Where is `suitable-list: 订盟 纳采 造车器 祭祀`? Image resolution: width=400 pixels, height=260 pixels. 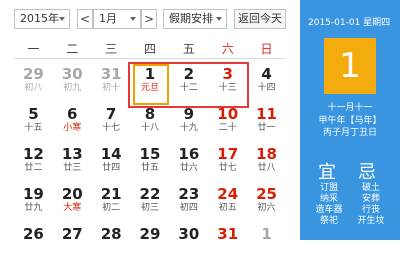
suitable-list: 订盟 纳采 造车器 祭祀 is located at coordinates (329, 205).